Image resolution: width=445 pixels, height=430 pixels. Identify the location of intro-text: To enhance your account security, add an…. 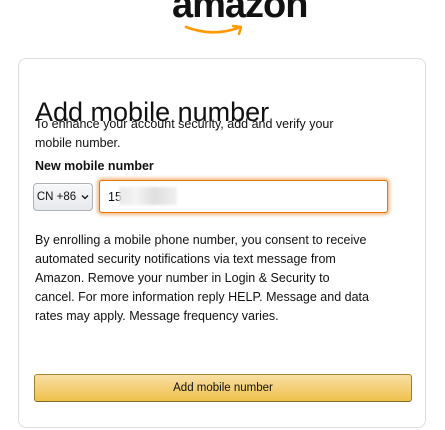
(184, 133).